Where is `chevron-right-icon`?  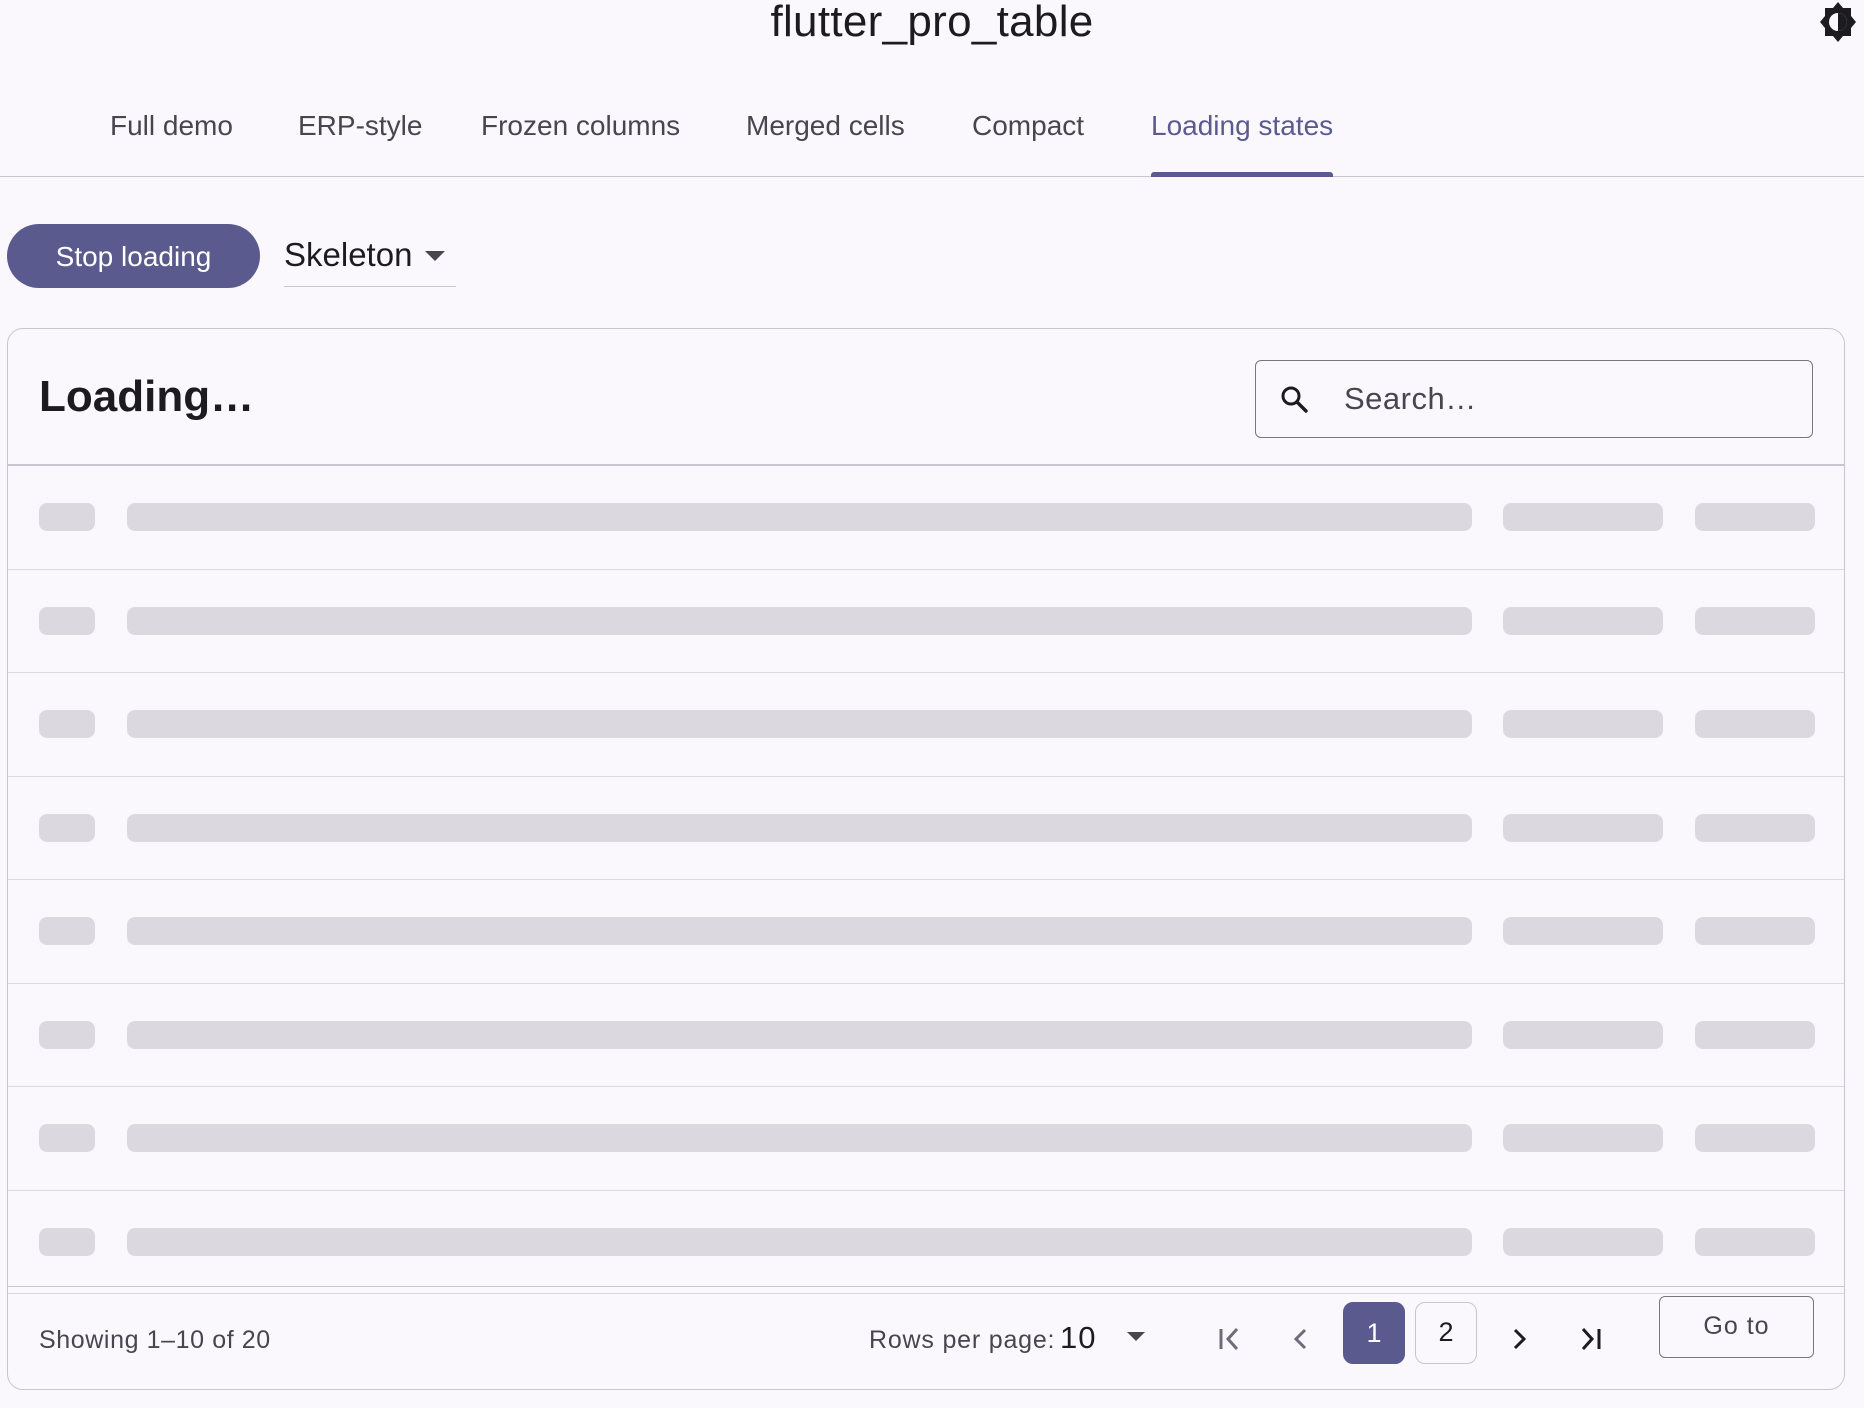 chevron-right-icon is located at coordinates (1520, 1339).